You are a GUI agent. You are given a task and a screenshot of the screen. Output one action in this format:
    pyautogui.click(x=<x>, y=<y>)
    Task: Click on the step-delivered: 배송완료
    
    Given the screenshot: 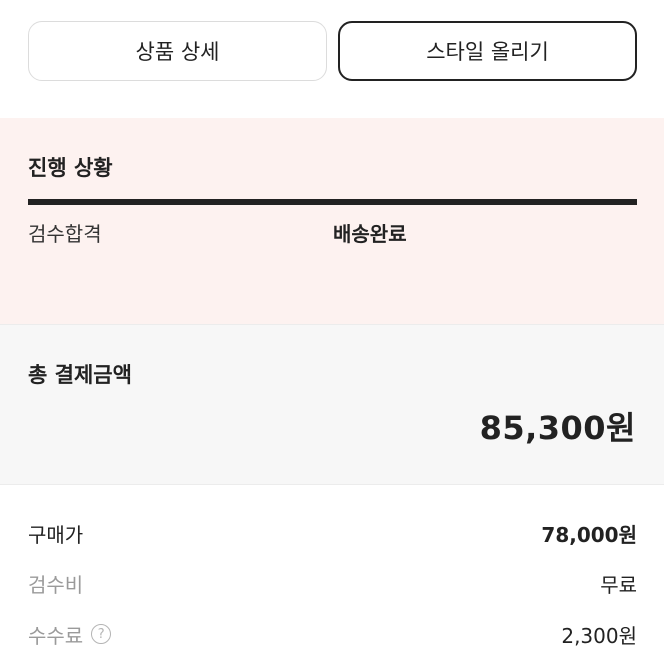 What is the action you would take?
    pyautogui.click(x=370, y=234)
    